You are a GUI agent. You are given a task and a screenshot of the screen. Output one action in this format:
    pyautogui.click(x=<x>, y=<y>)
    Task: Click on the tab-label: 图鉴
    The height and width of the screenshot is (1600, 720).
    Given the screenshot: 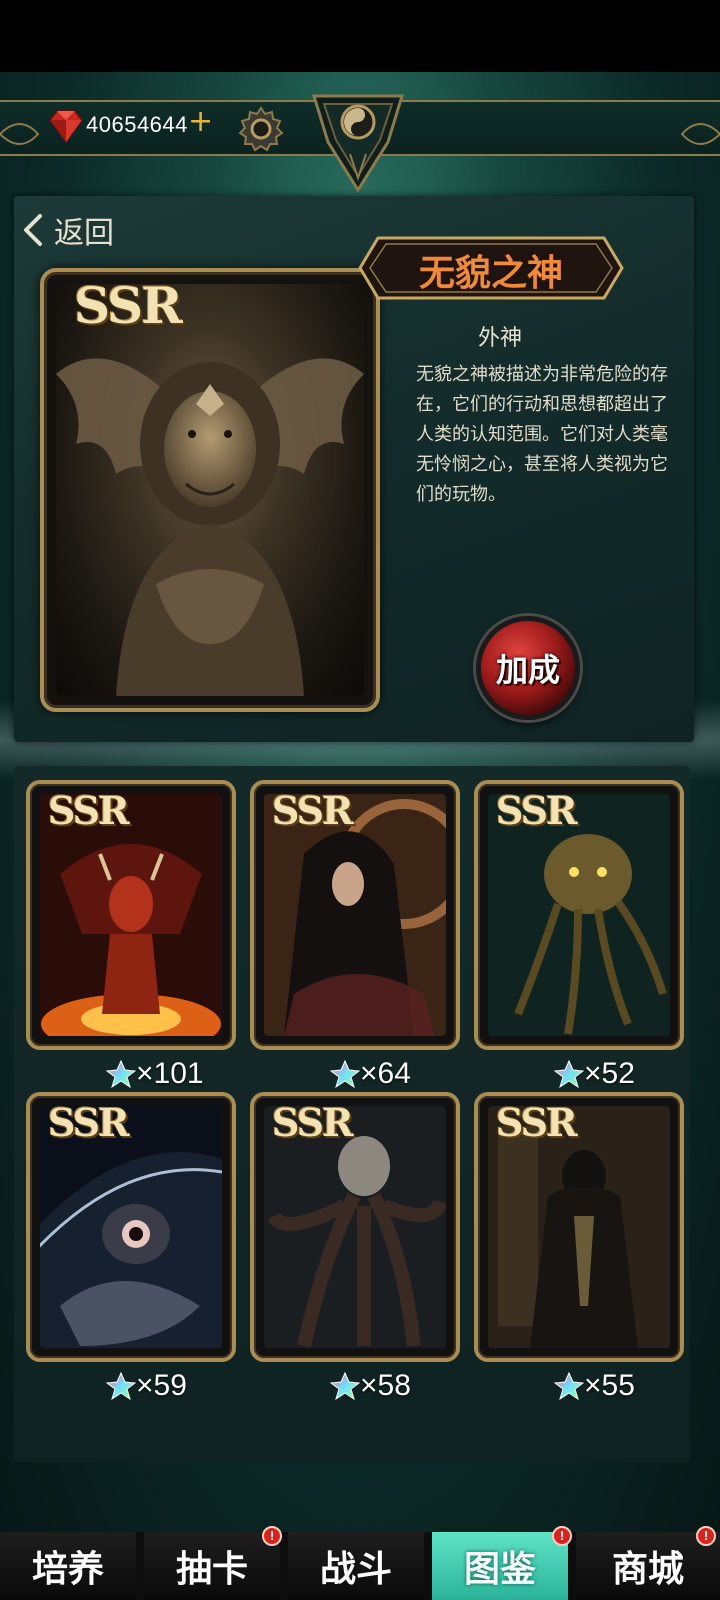 What is the action you would take?
    pyautogui.click(x=499, y=1569)
    